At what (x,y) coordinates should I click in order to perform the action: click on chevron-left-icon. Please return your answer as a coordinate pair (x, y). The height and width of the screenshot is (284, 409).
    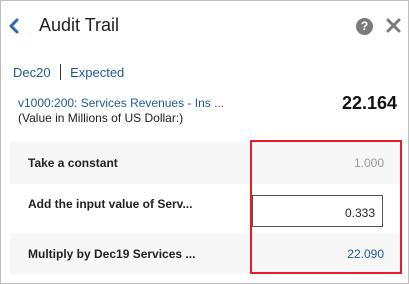
    Looking at the image, I should click on (14, 26).